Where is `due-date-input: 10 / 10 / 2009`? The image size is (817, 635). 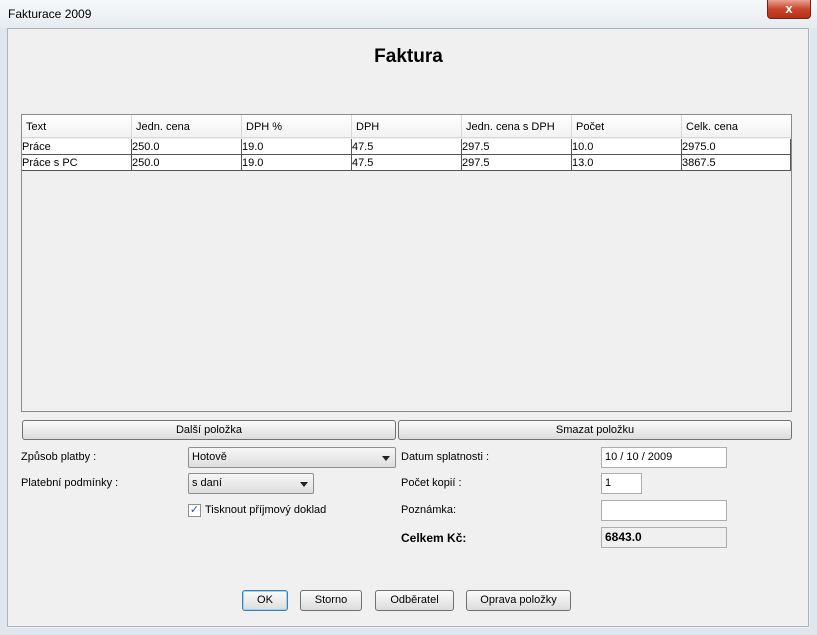 due-date-input: 10 / 10 / 2009 is located at coordinates (664, 457).